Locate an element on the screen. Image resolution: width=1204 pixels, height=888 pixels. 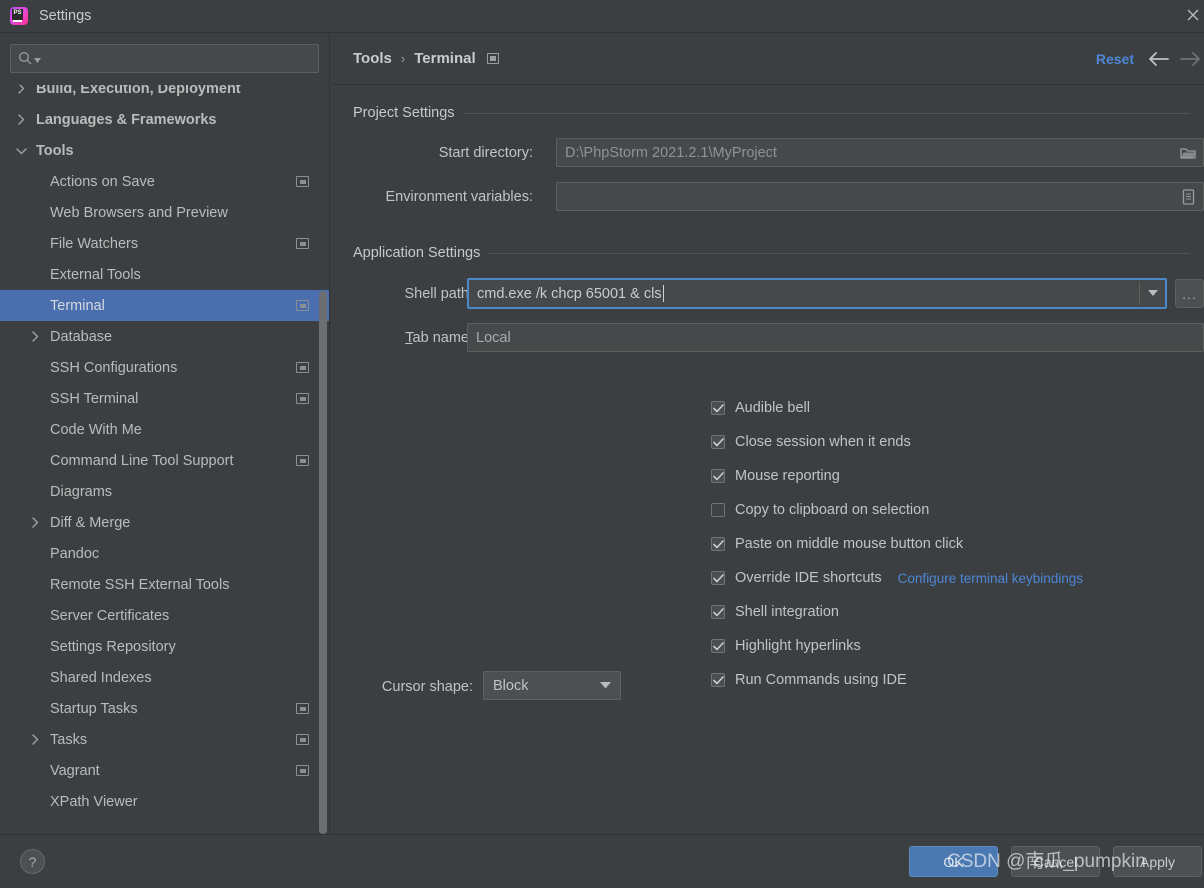
sidebar-item-xpath-viewer: XPath Viewer is located at coordinates (164, 801).